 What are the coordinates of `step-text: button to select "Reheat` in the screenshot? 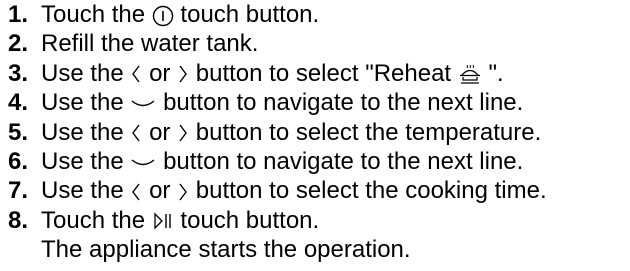 It's located at (323, 73).